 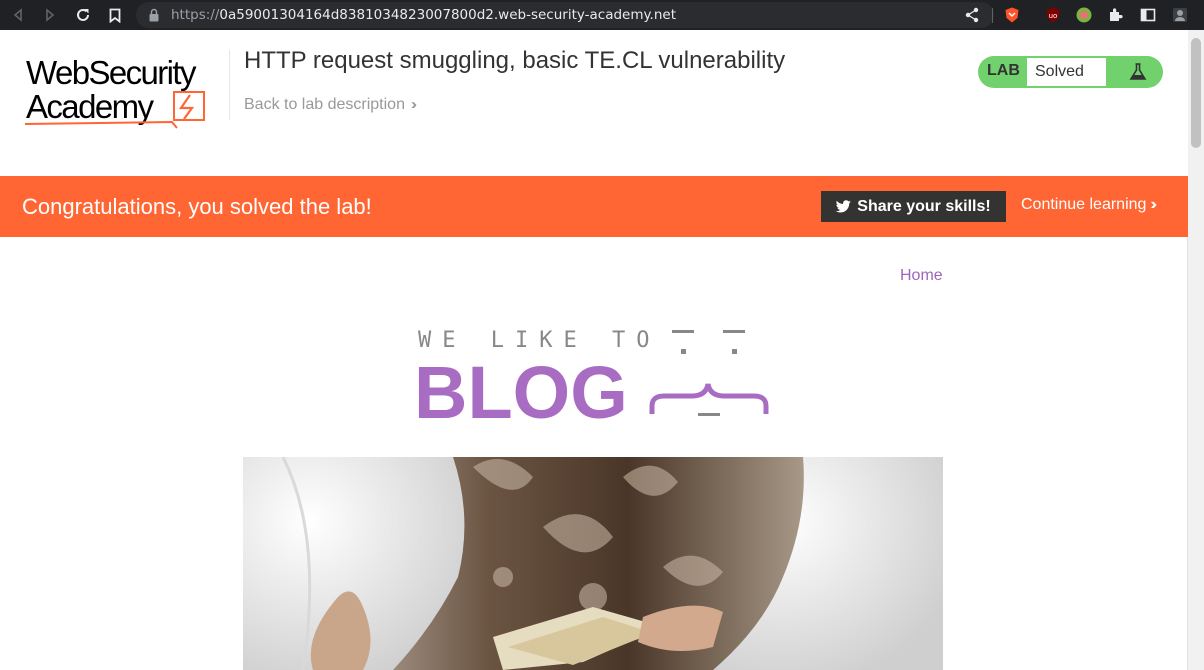 I want to click on ublock-icon: uo, so click(x=1053, y=15).